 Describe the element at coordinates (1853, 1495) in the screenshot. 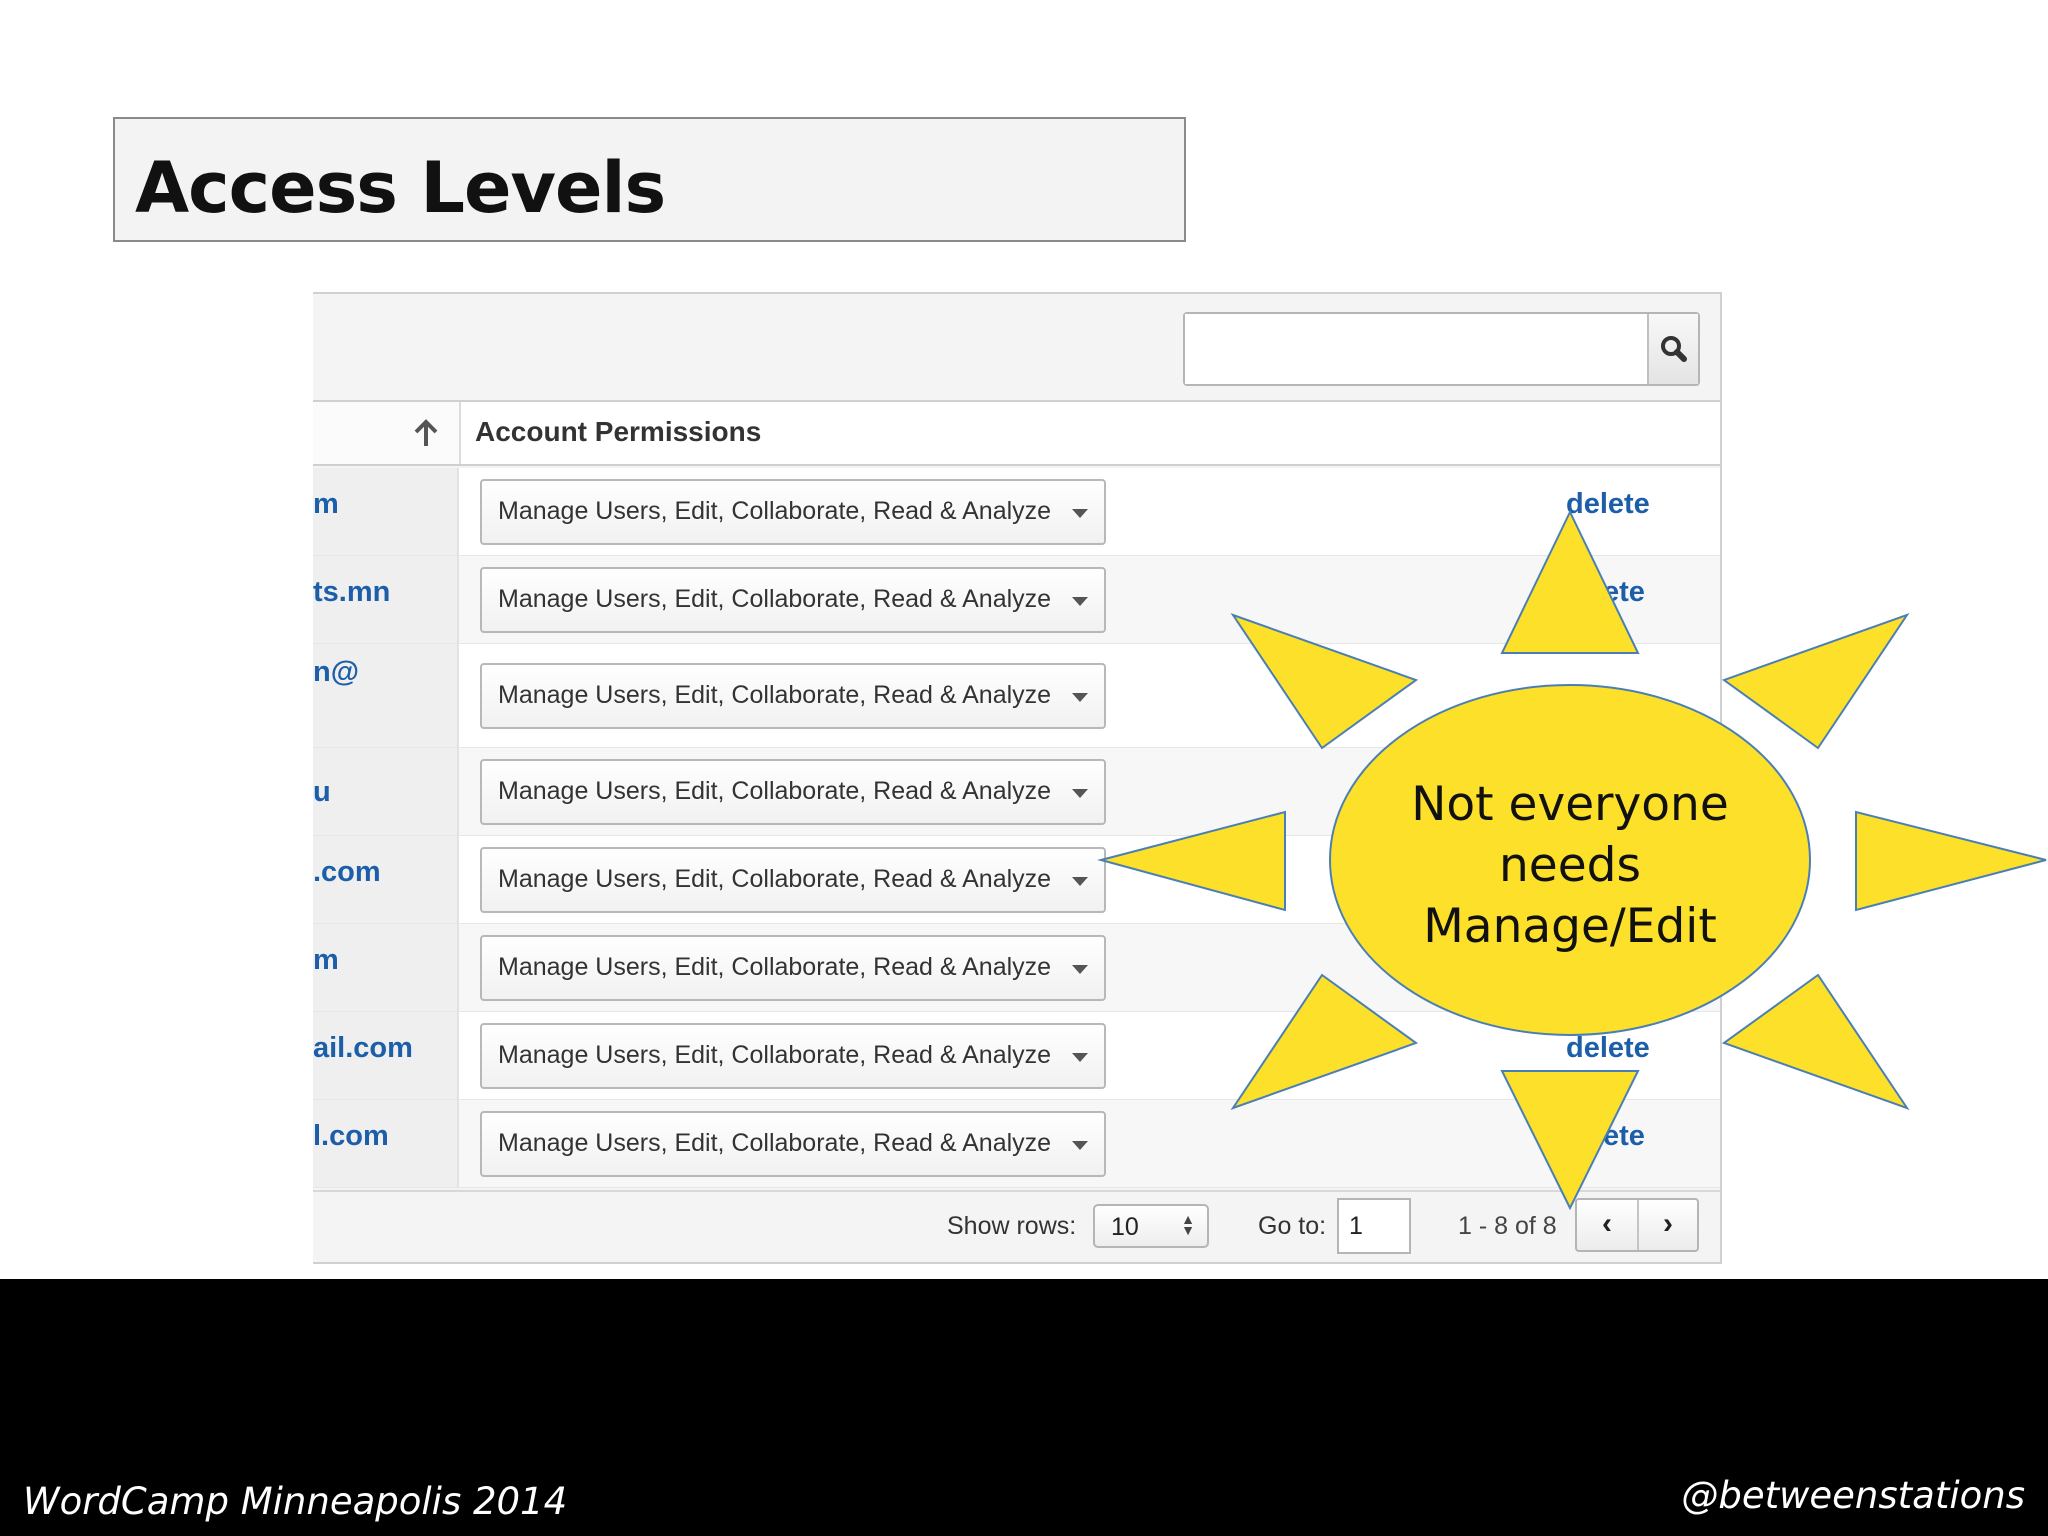

I see `twitter-handle: @betweenstations` at that location.